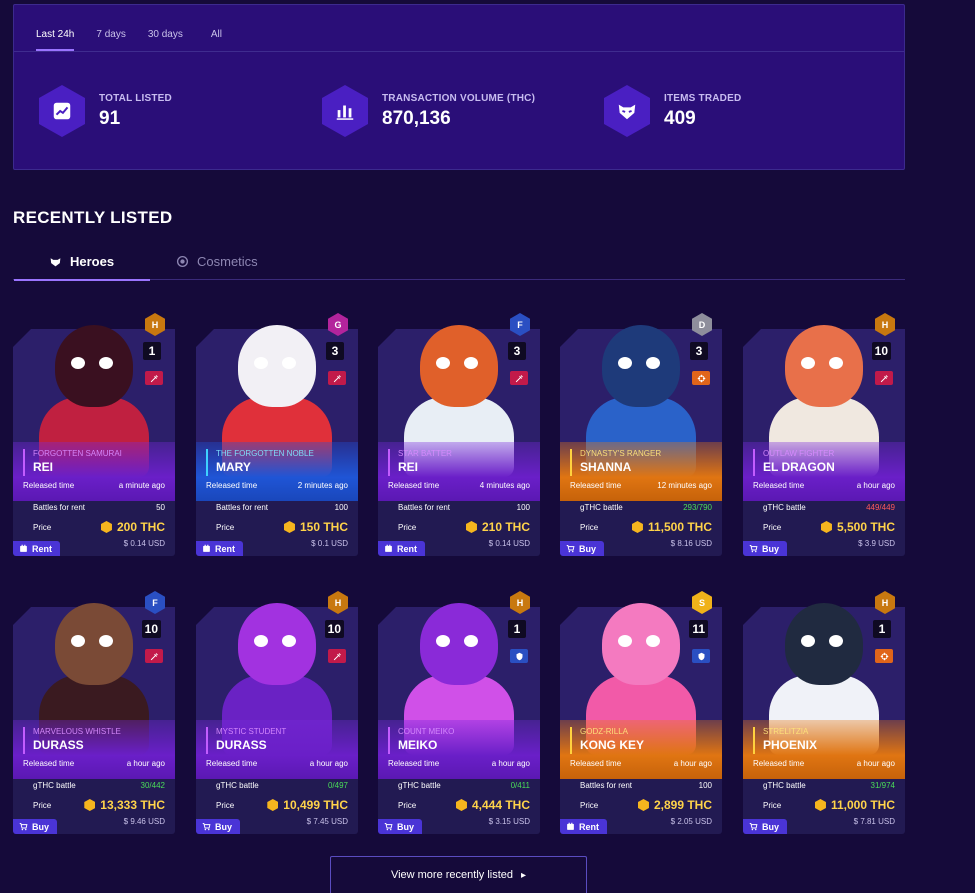 The width and height of the screenshot is (975, 893). I want to click on usd-value: $ 0.1 USD, so click(329, 543).